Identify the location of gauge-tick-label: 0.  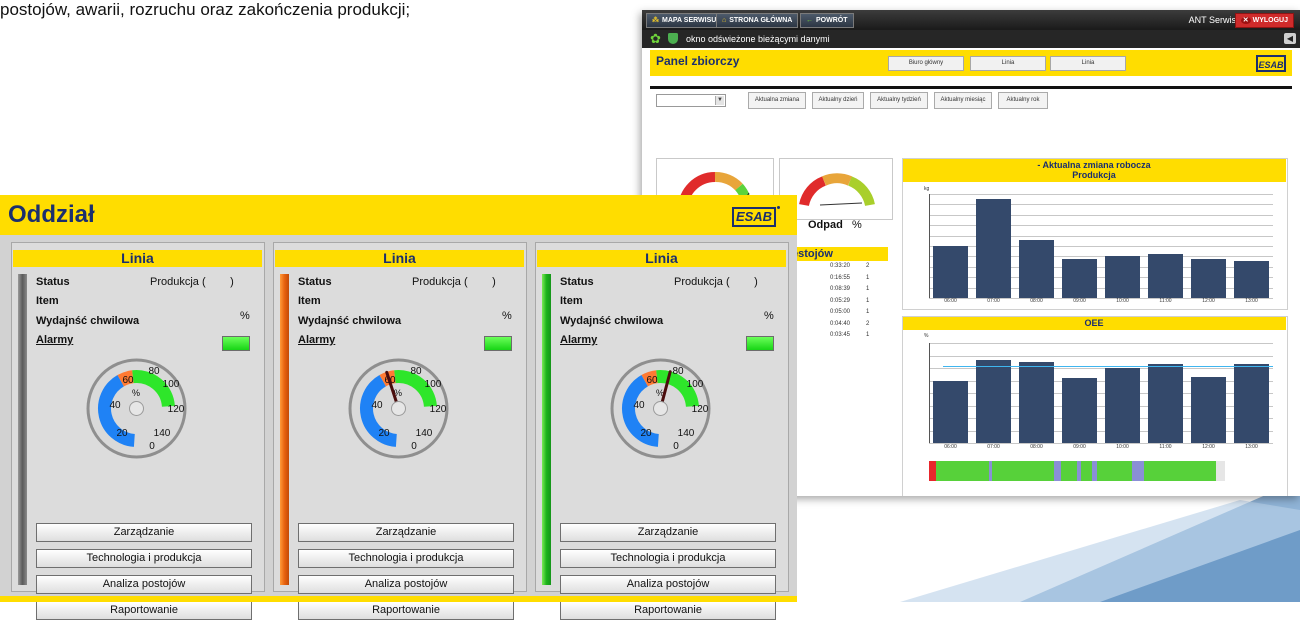
(676, 446).